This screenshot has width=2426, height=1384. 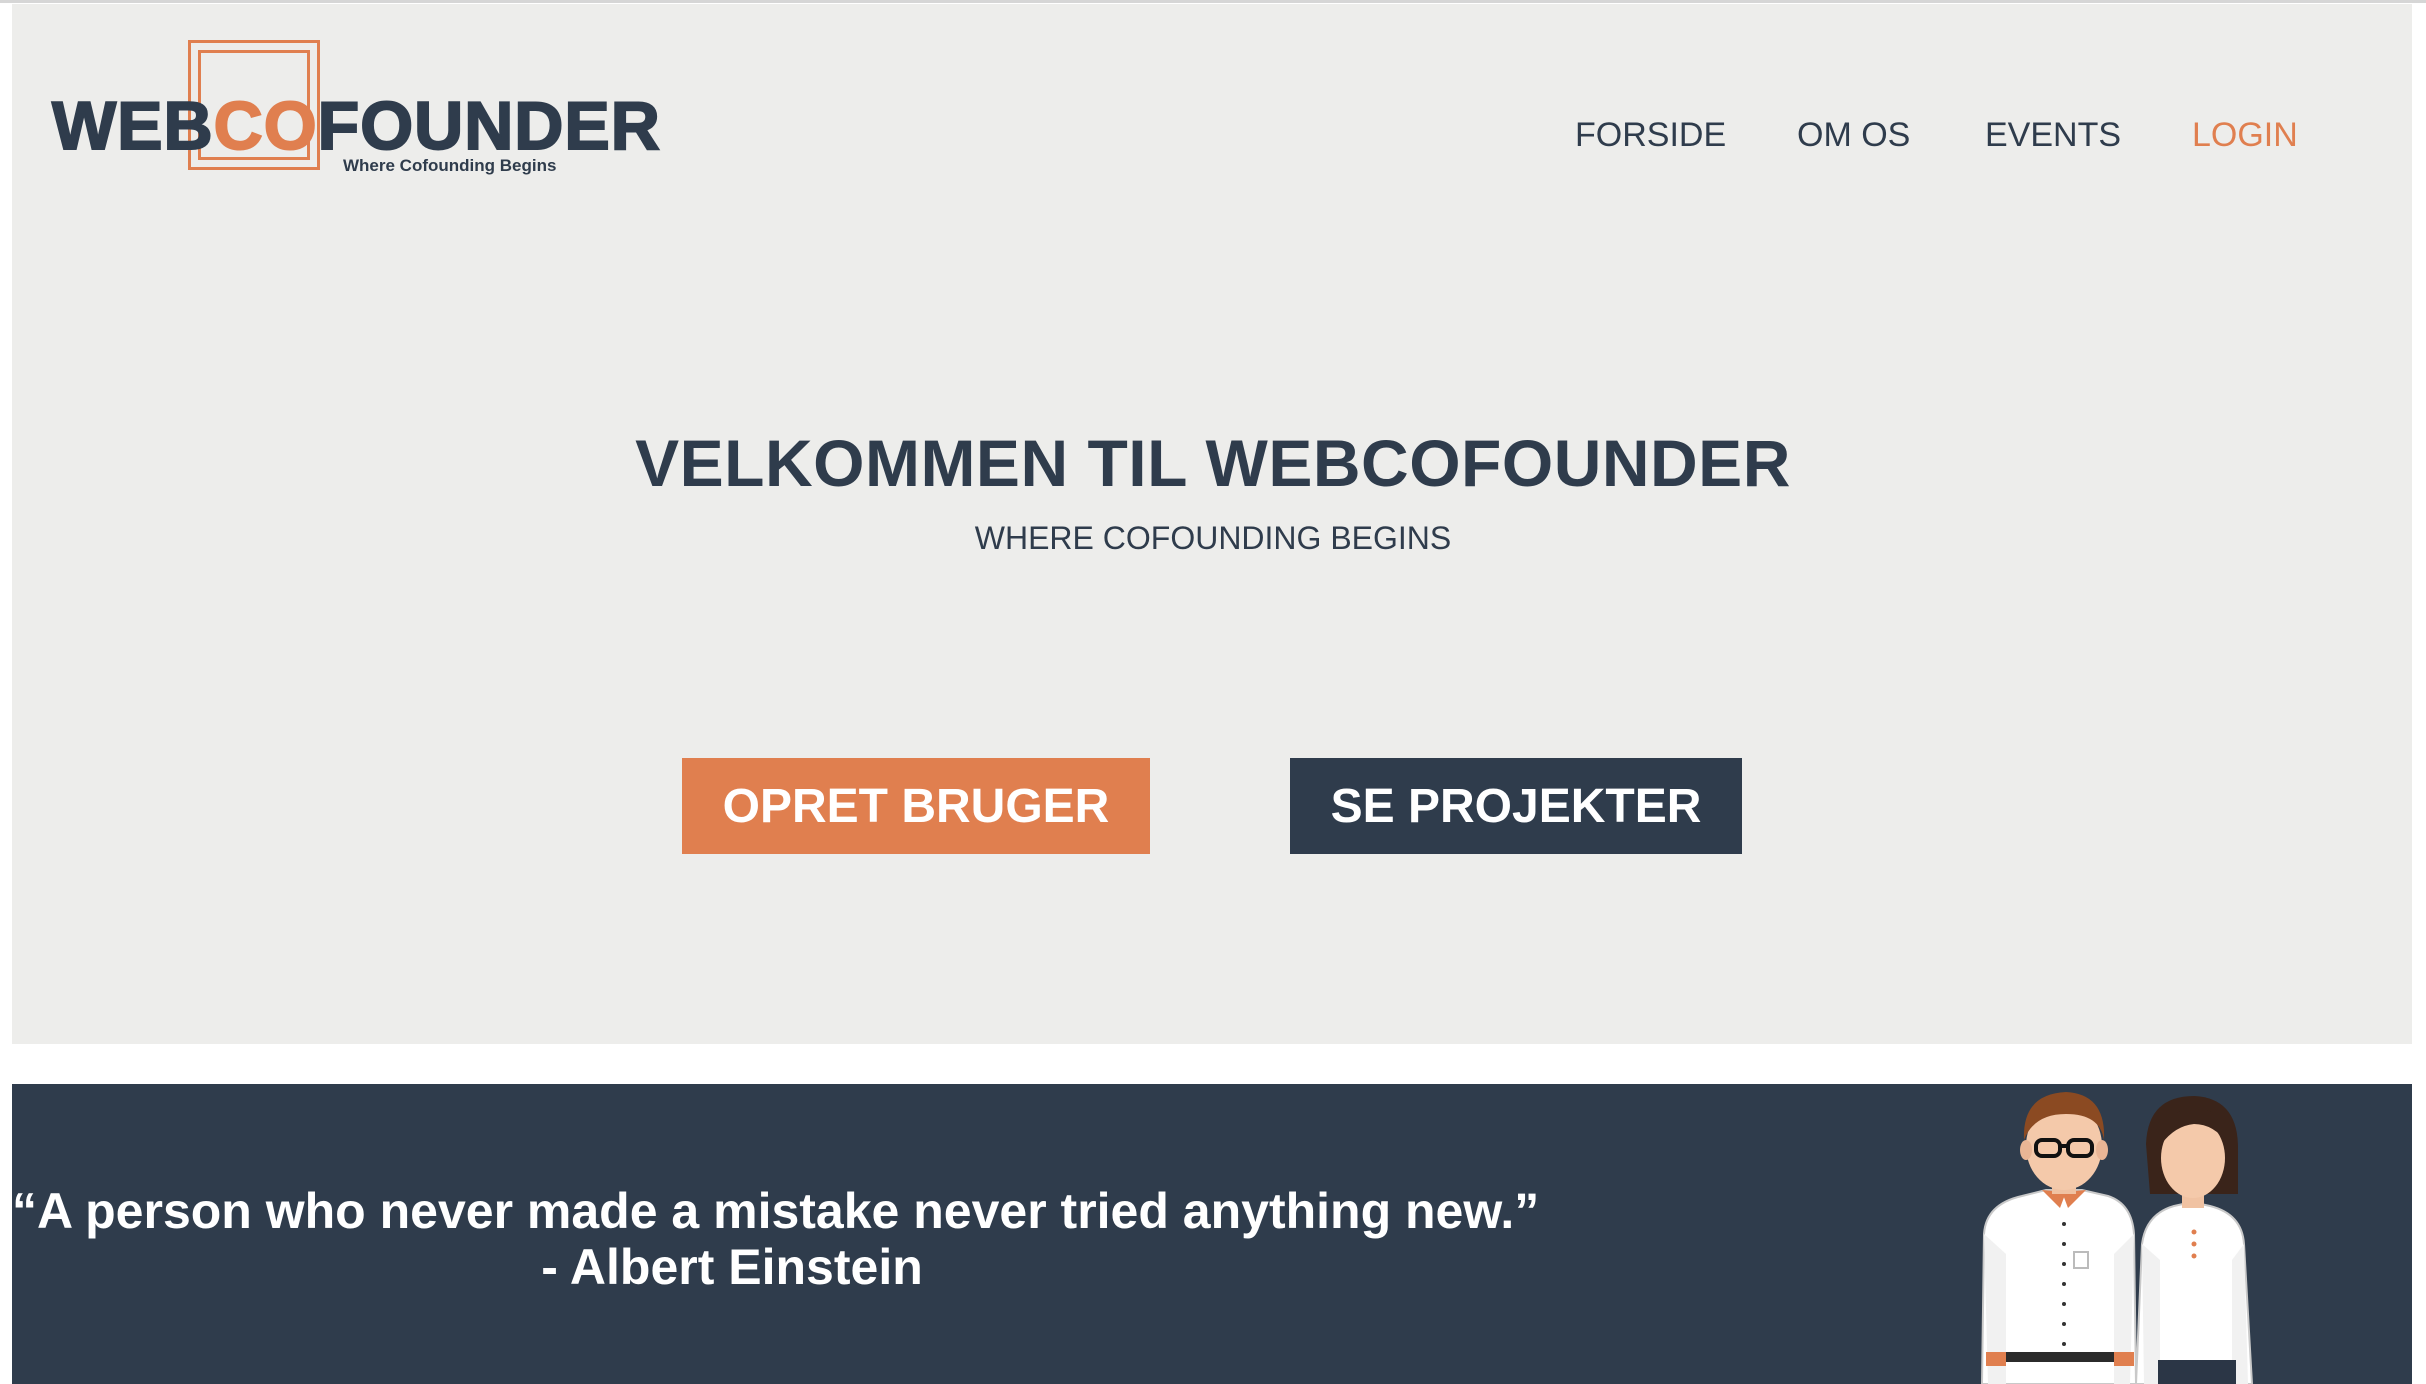 I want to click on nav-item-om-os: OM OS, so click(x=1853, y=135).